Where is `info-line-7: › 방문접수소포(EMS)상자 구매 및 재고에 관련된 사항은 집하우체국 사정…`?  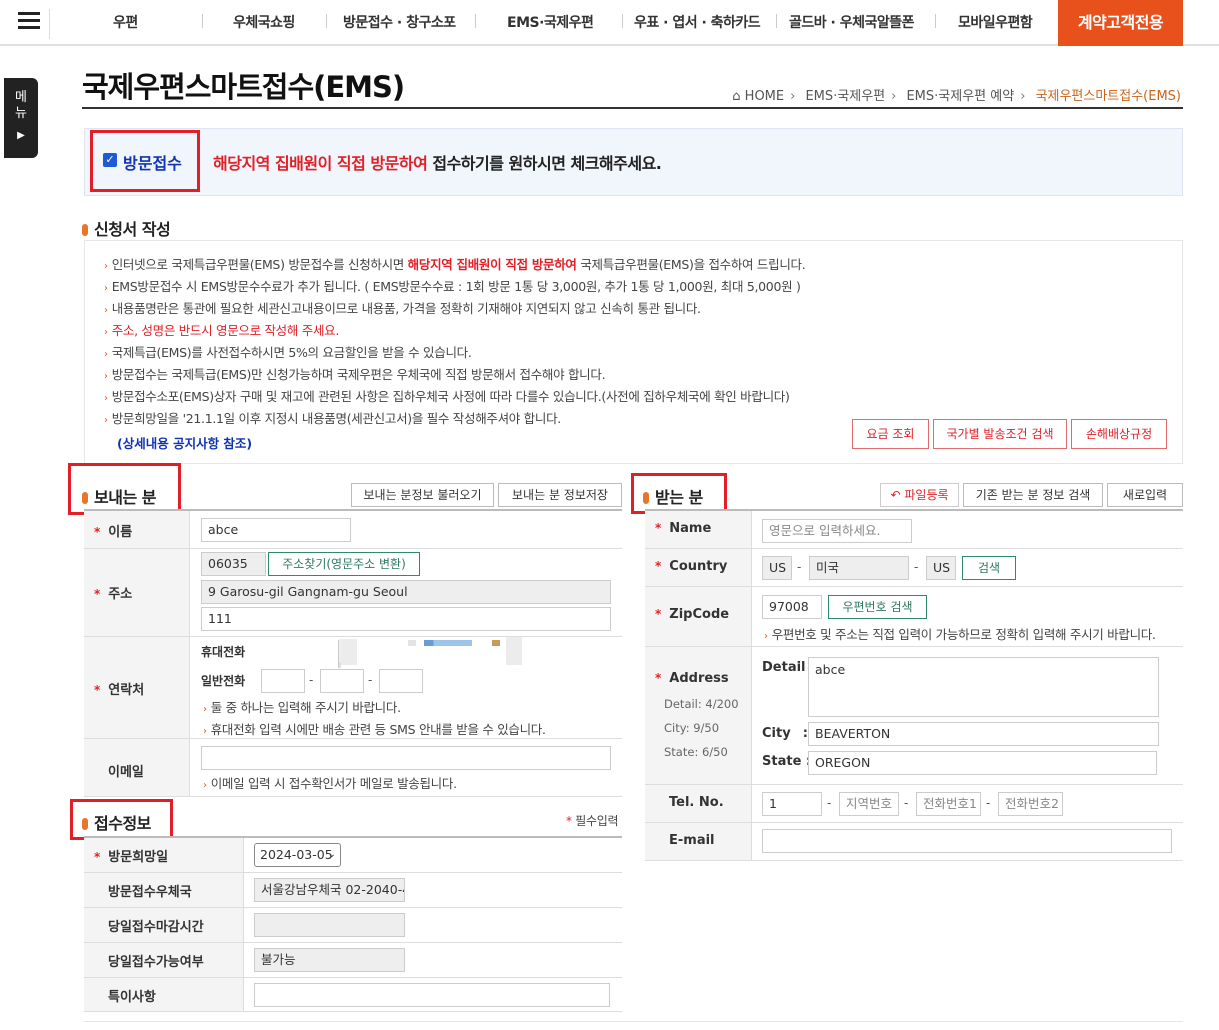
info-line-7: › 방문접수소포(EMS)상자 구매 및 재고에 관련된 사항은 집하우체국 사정… is located at coordinates (447, 396).